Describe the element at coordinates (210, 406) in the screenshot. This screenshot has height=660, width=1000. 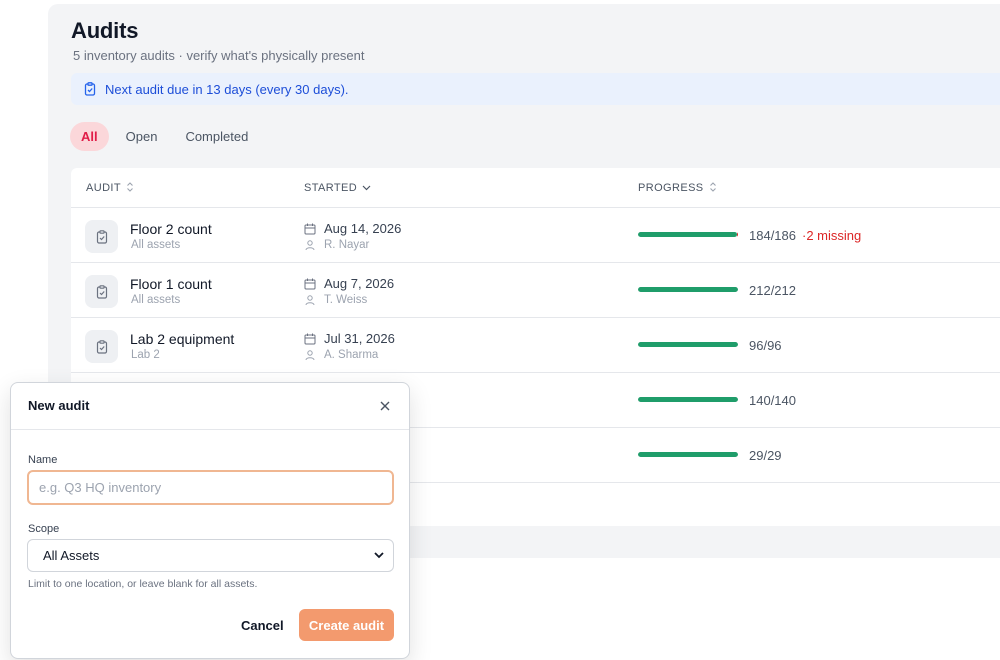
I see `dialog-header: New audit` at that location.